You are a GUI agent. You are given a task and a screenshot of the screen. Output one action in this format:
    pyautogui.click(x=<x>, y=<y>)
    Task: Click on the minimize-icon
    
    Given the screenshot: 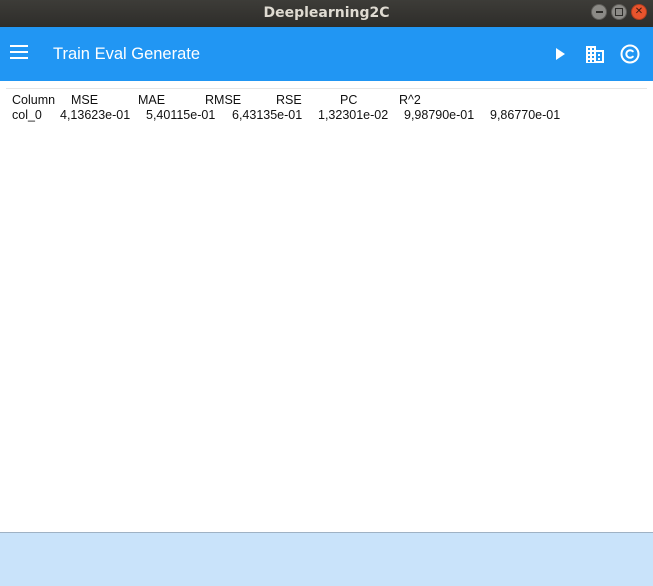 What is the action you would take?
    pyautogui.click(x=599, y=12)
    